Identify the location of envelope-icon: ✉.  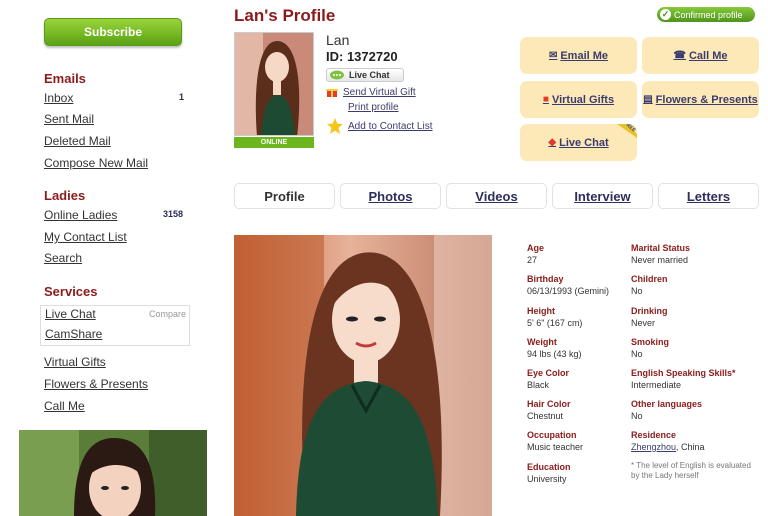
(553, 55).